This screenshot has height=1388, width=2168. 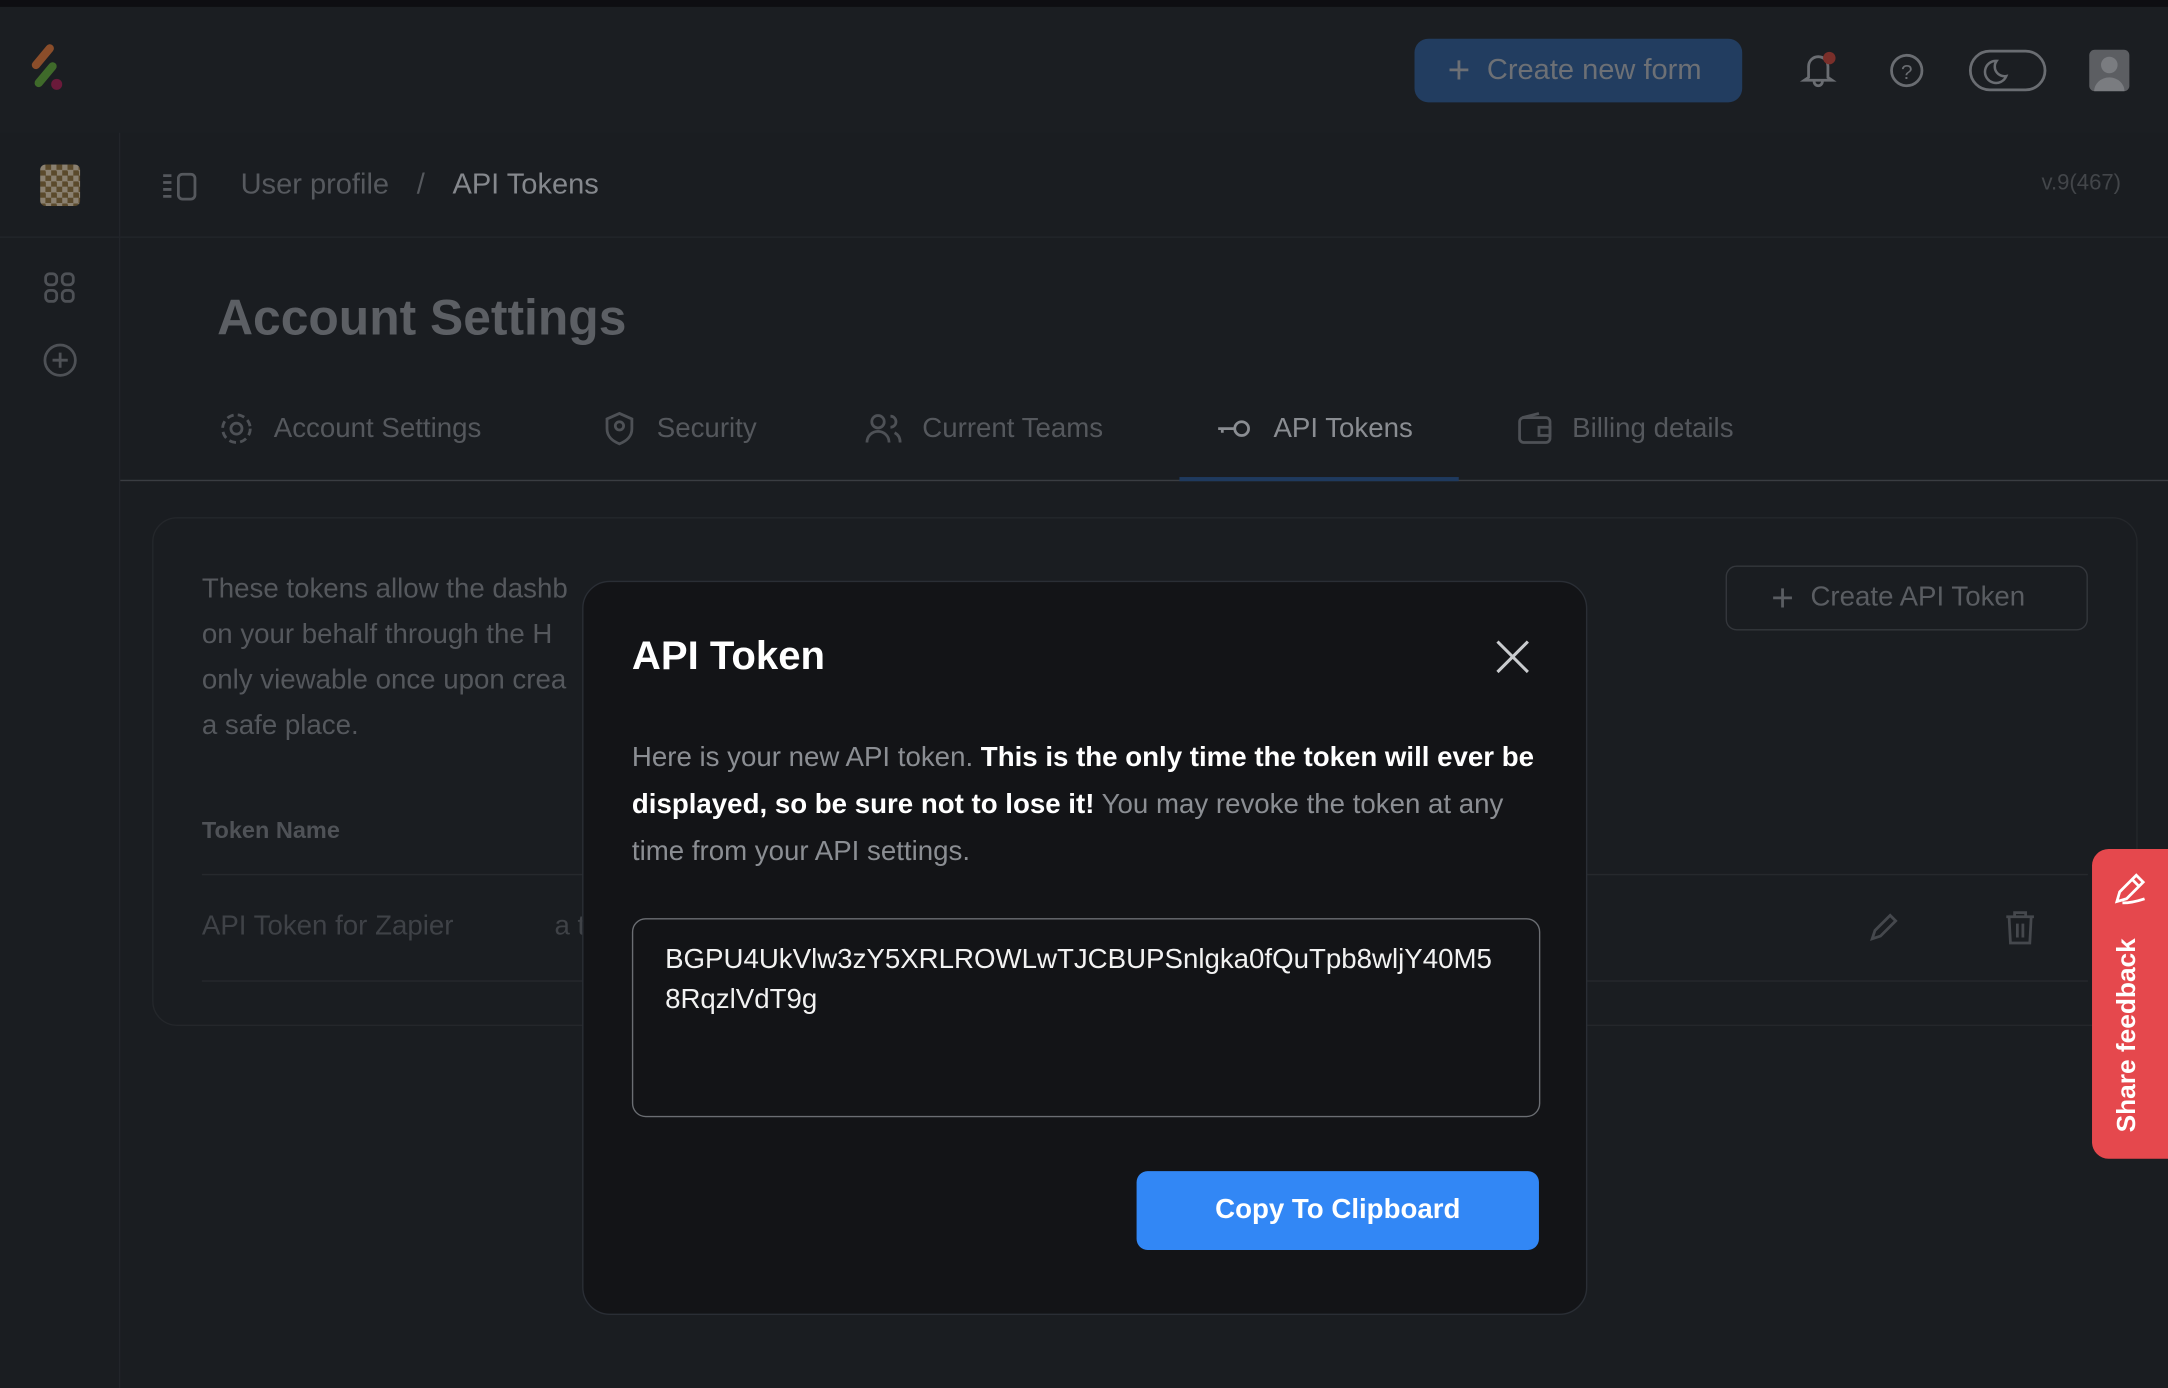 I want to click on app-logo, so click(x=47, y=67).